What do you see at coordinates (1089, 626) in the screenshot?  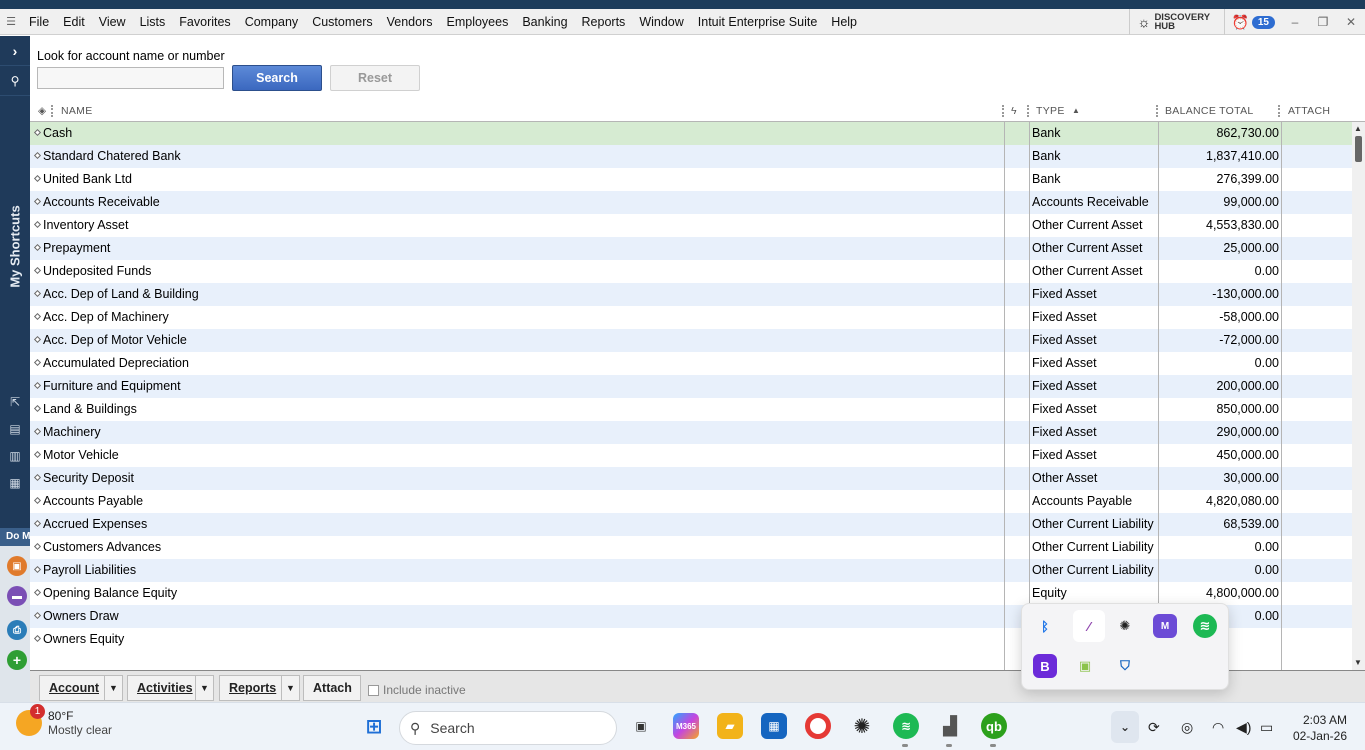 I see `pen-icon: ⁄` at bounding box center [1089, 626].